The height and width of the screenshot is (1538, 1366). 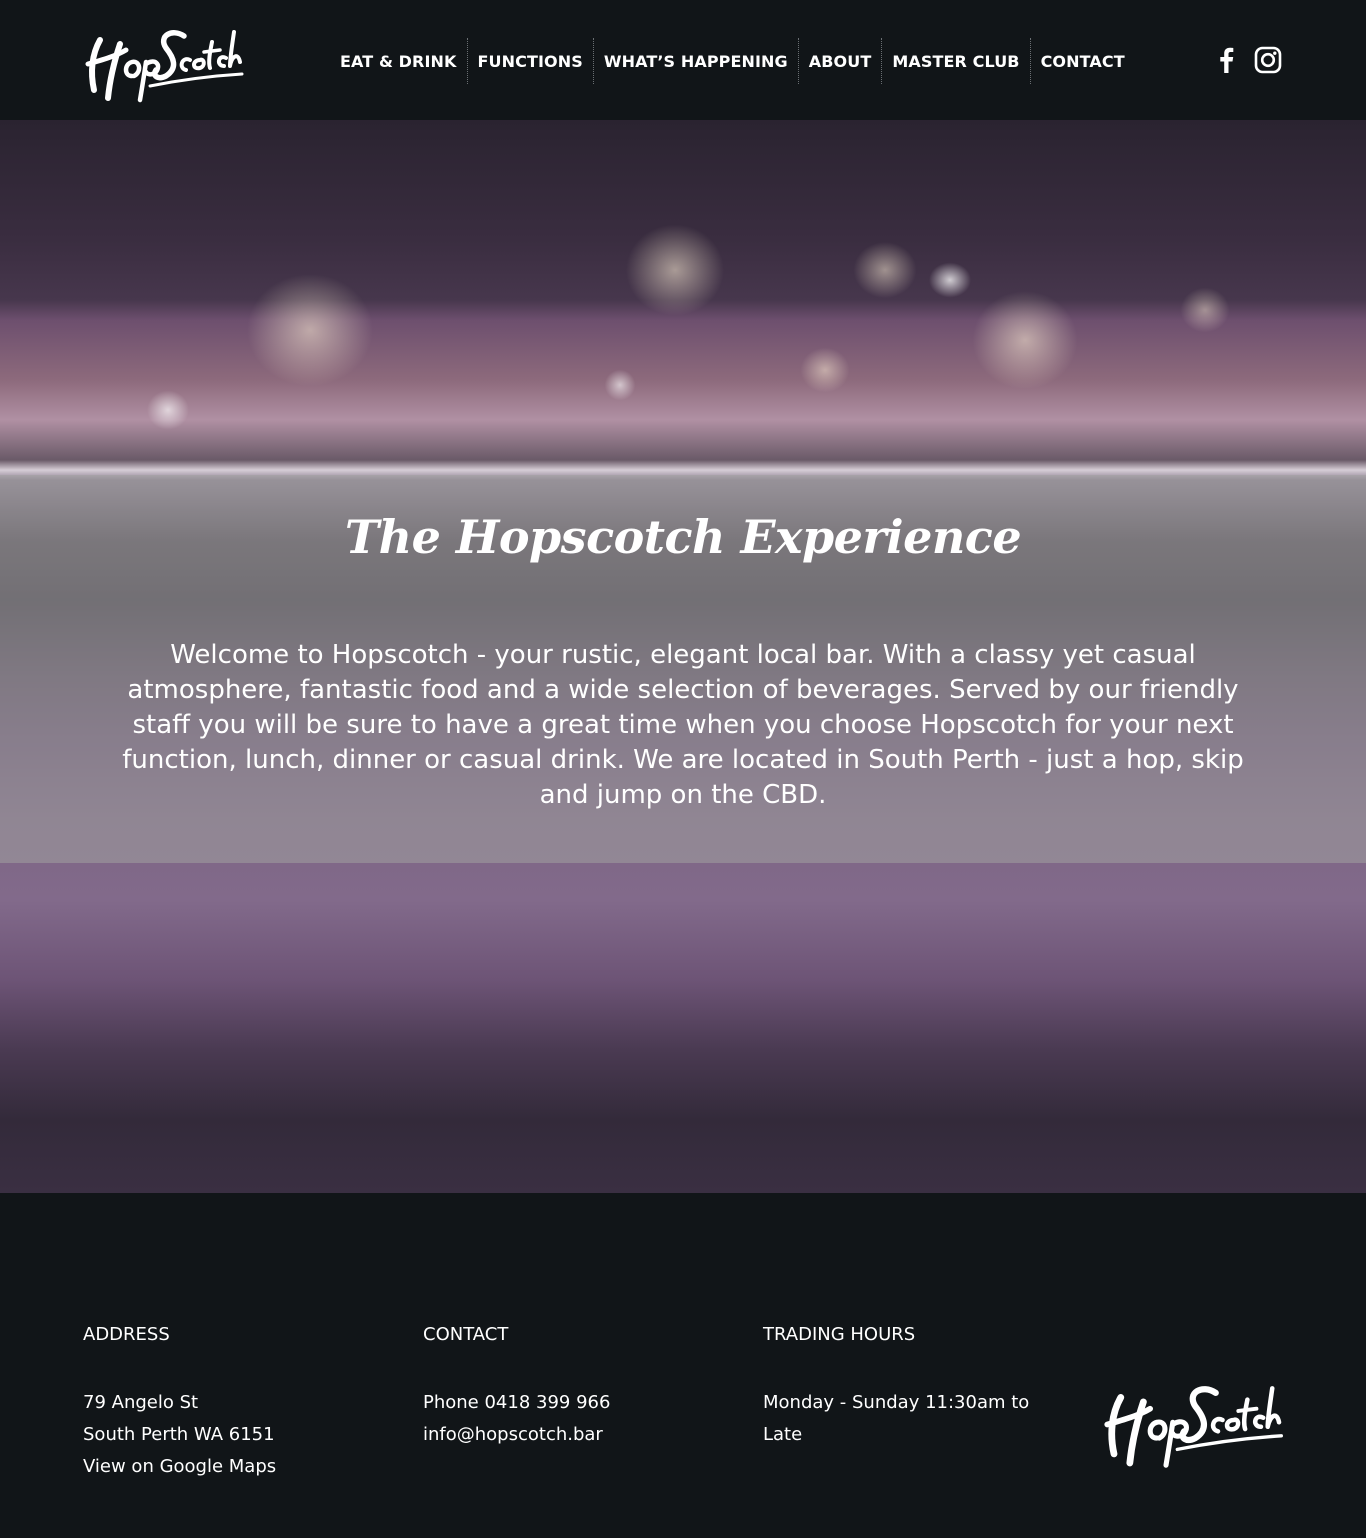 I want to click on address-line-2: South Perth WA 6151, so click(x=179, y=1434).